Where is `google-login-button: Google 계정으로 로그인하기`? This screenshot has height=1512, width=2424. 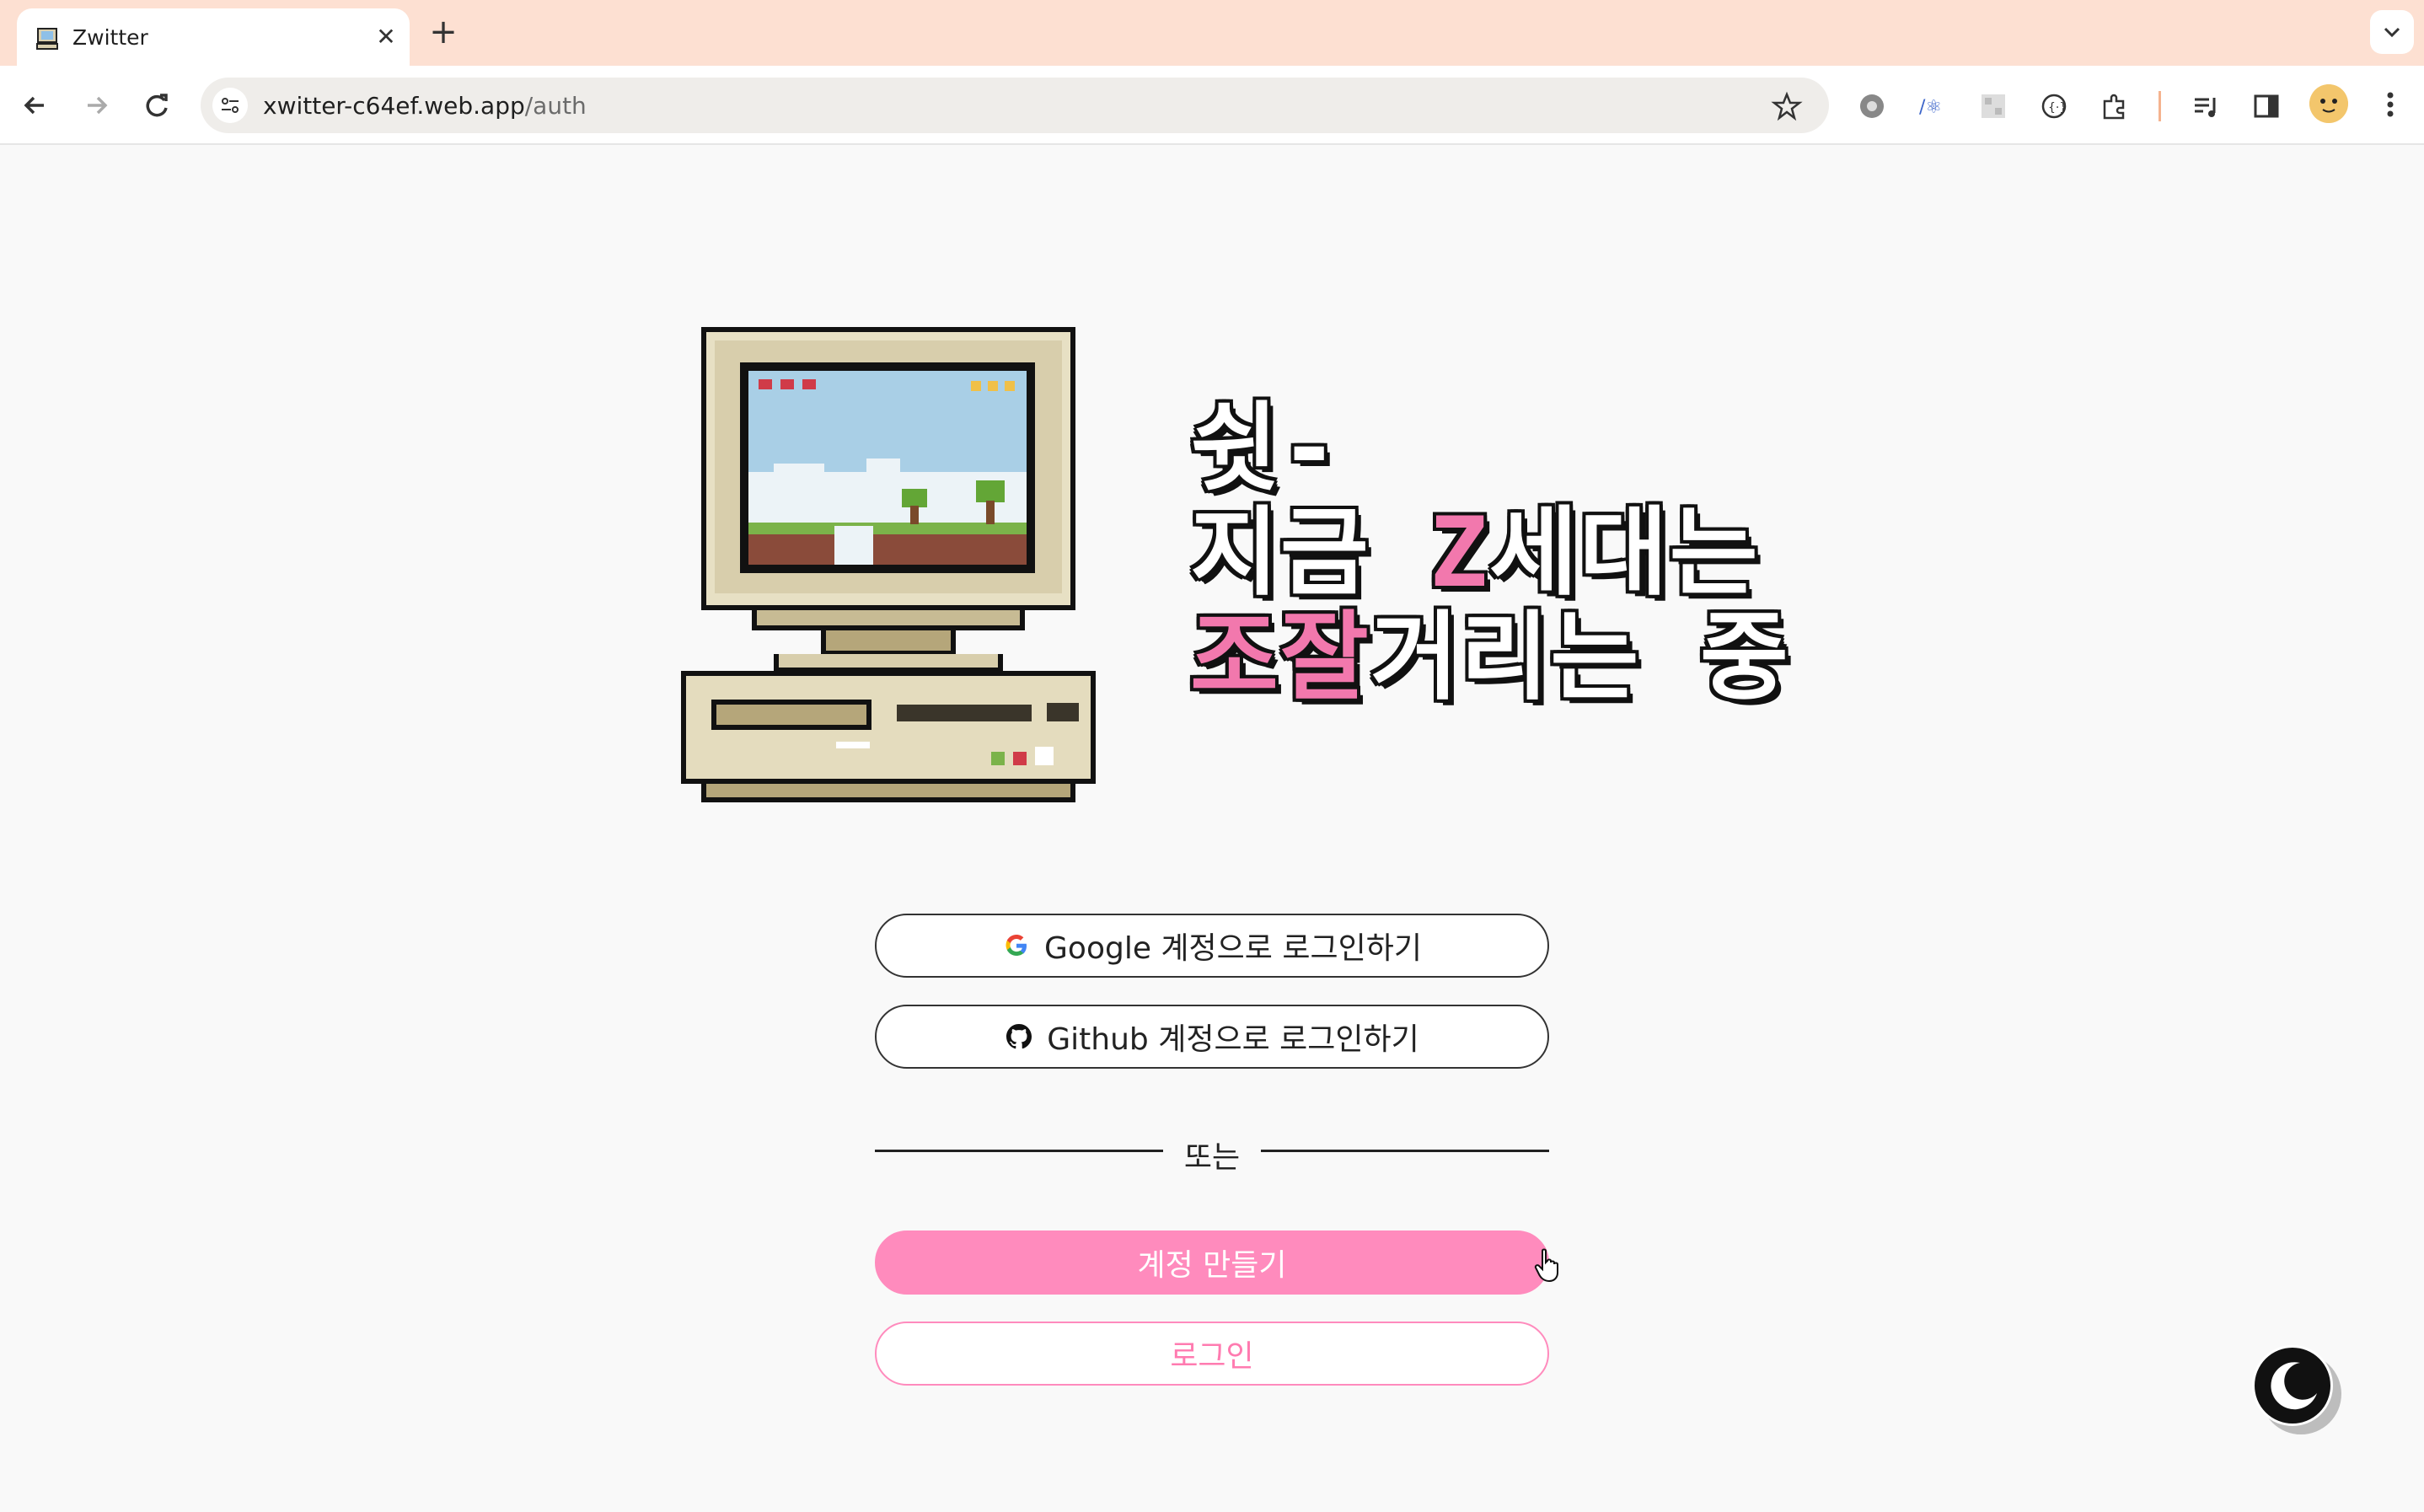 google-login-button: Google 계정으로 로그인하기 is located at coordinates (1212, 946).